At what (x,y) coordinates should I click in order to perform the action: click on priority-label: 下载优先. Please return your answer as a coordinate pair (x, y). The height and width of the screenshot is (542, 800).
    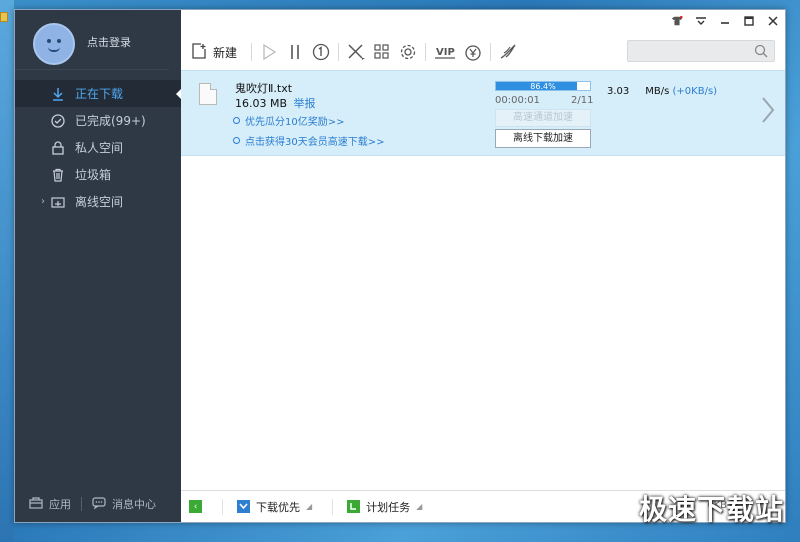
    Looking at the image, I should click on (278, 507).